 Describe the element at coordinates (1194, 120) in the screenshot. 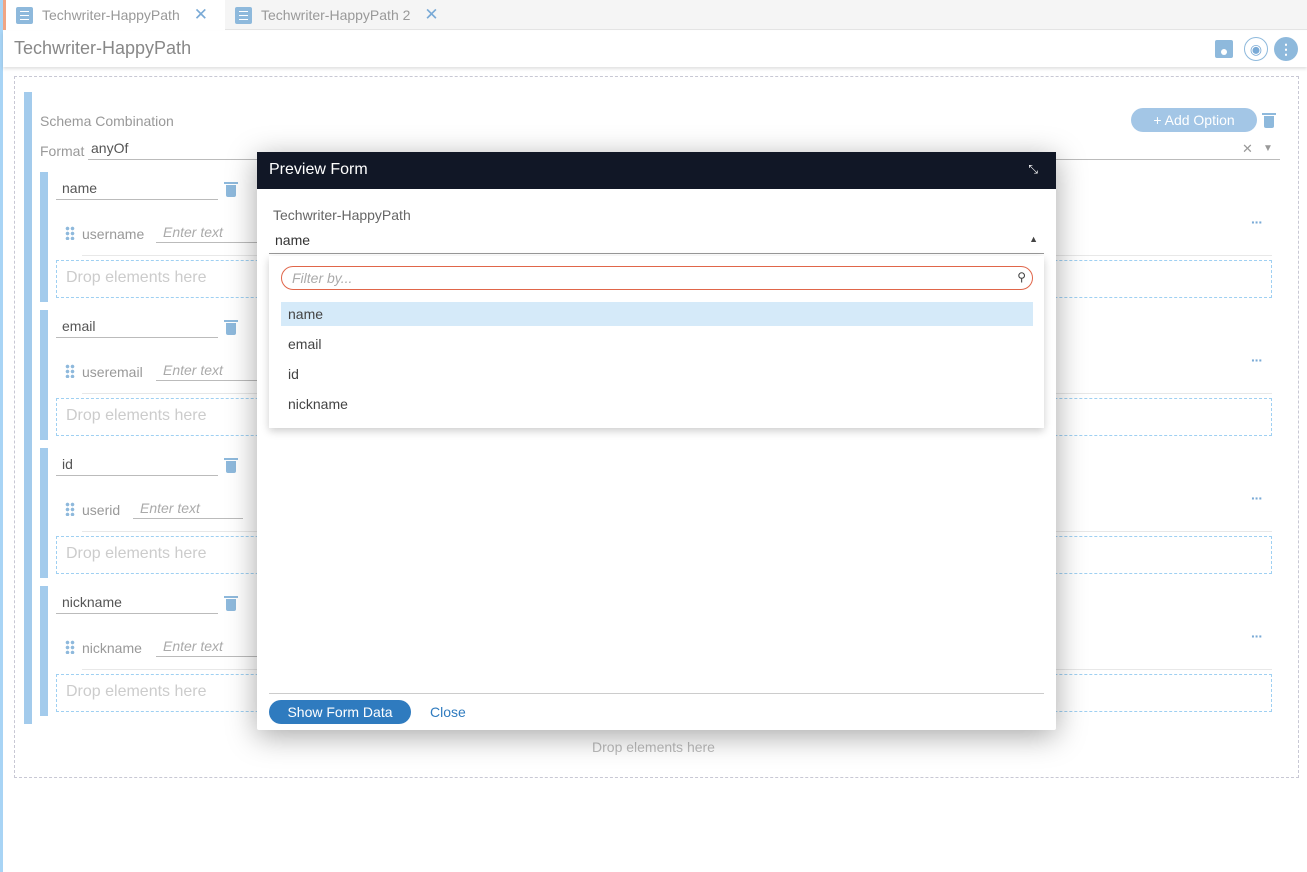

I see `add-option-button: + Add Option` at that location.